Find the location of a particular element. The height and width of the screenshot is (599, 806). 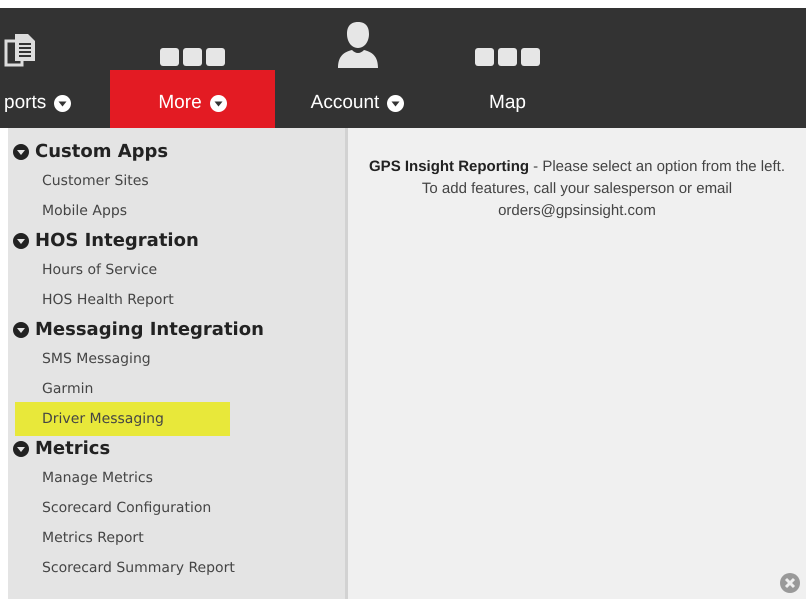

menu-item: Customer Sites is located at coordinates (119, 181).